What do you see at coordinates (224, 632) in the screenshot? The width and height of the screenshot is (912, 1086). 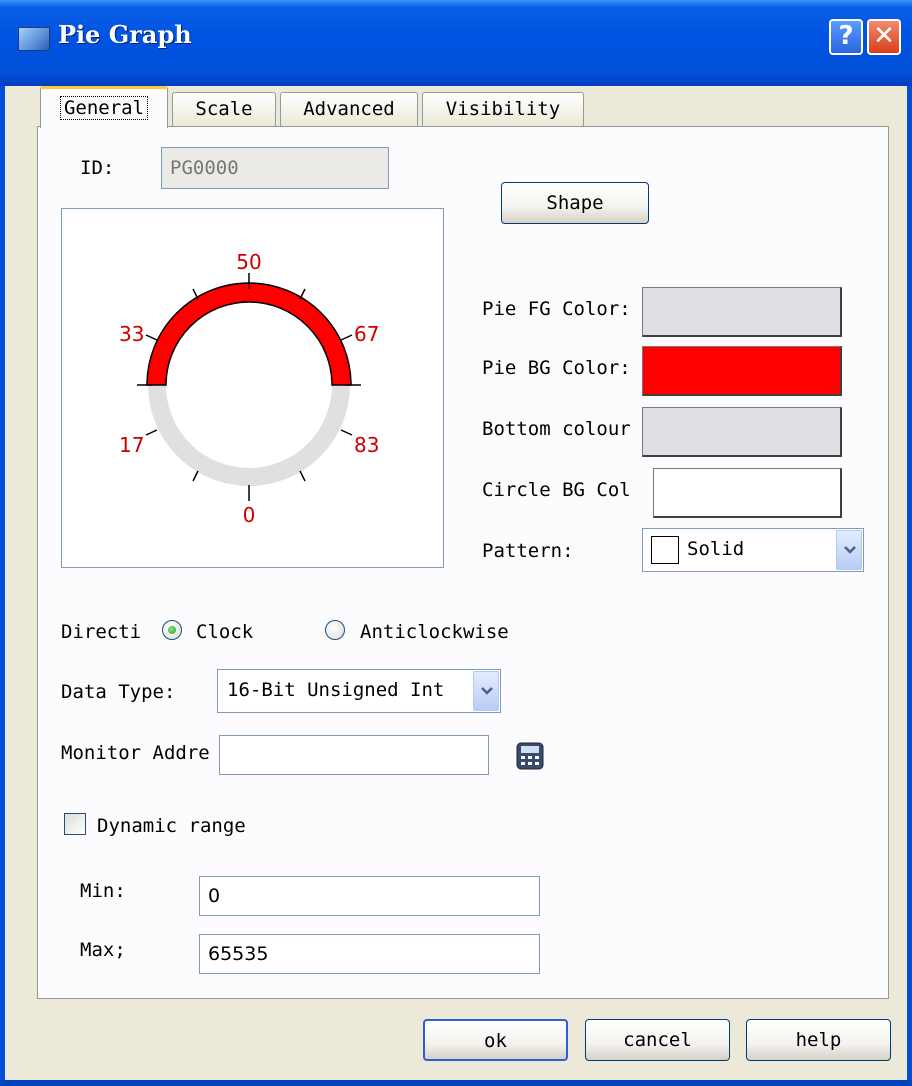 I see `direction-clock-label: Clock` at bounding box center [224, 632].